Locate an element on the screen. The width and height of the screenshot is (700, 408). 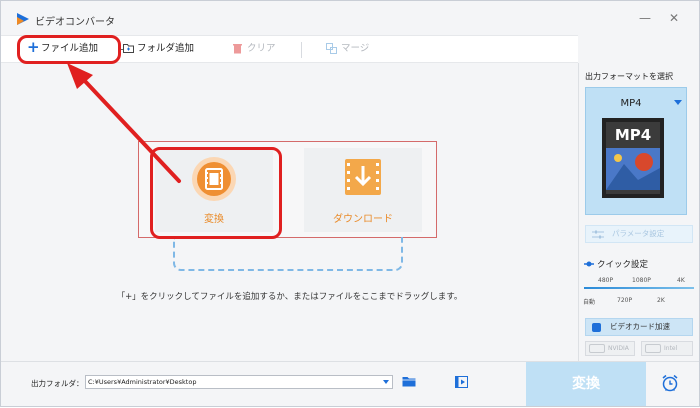
path-dropdown-icon is located at coordinates (386, 382).